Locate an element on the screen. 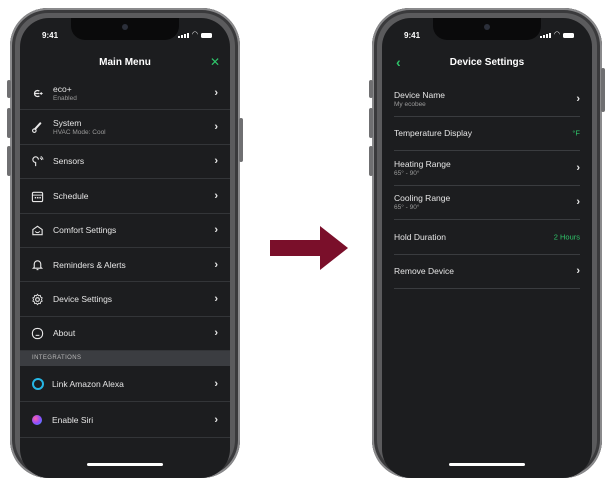 This screenshot has height=478, width=606. transition-arrow-icon is located at coordinates (309, 248).